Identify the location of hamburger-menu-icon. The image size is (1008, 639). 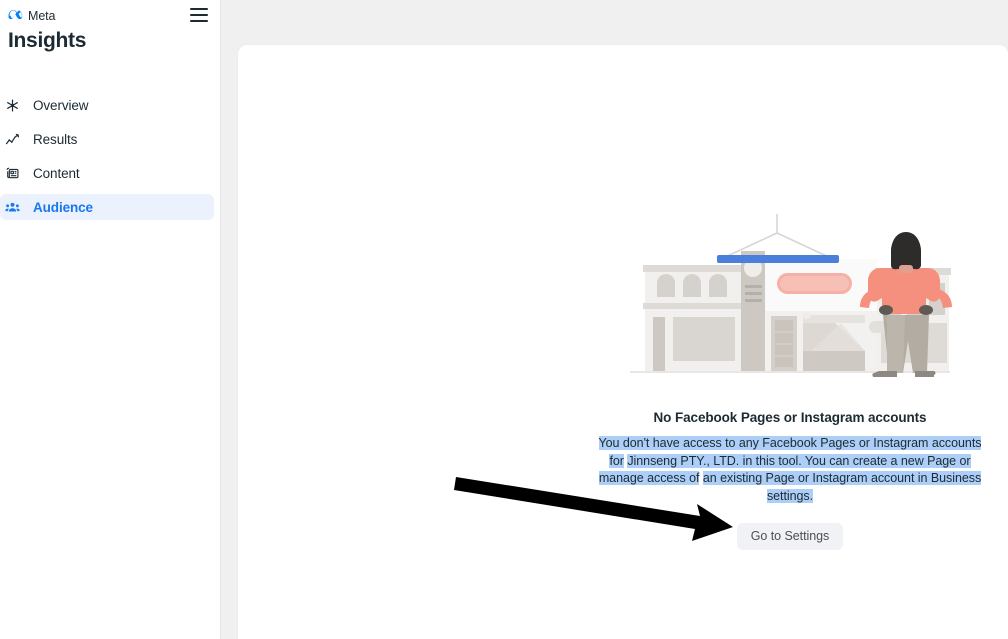
(199, 15).